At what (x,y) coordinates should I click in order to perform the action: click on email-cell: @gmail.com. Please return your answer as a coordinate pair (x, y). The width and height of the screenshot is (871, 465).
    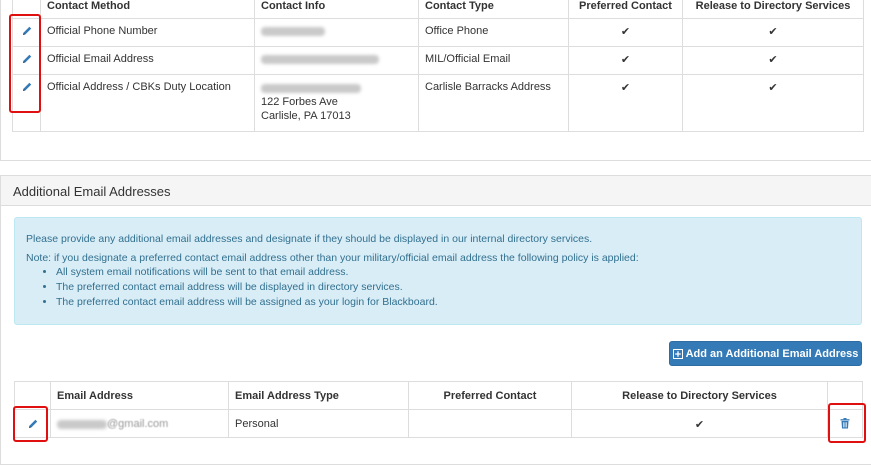
    Looking at the image, I should click on (139, 423).